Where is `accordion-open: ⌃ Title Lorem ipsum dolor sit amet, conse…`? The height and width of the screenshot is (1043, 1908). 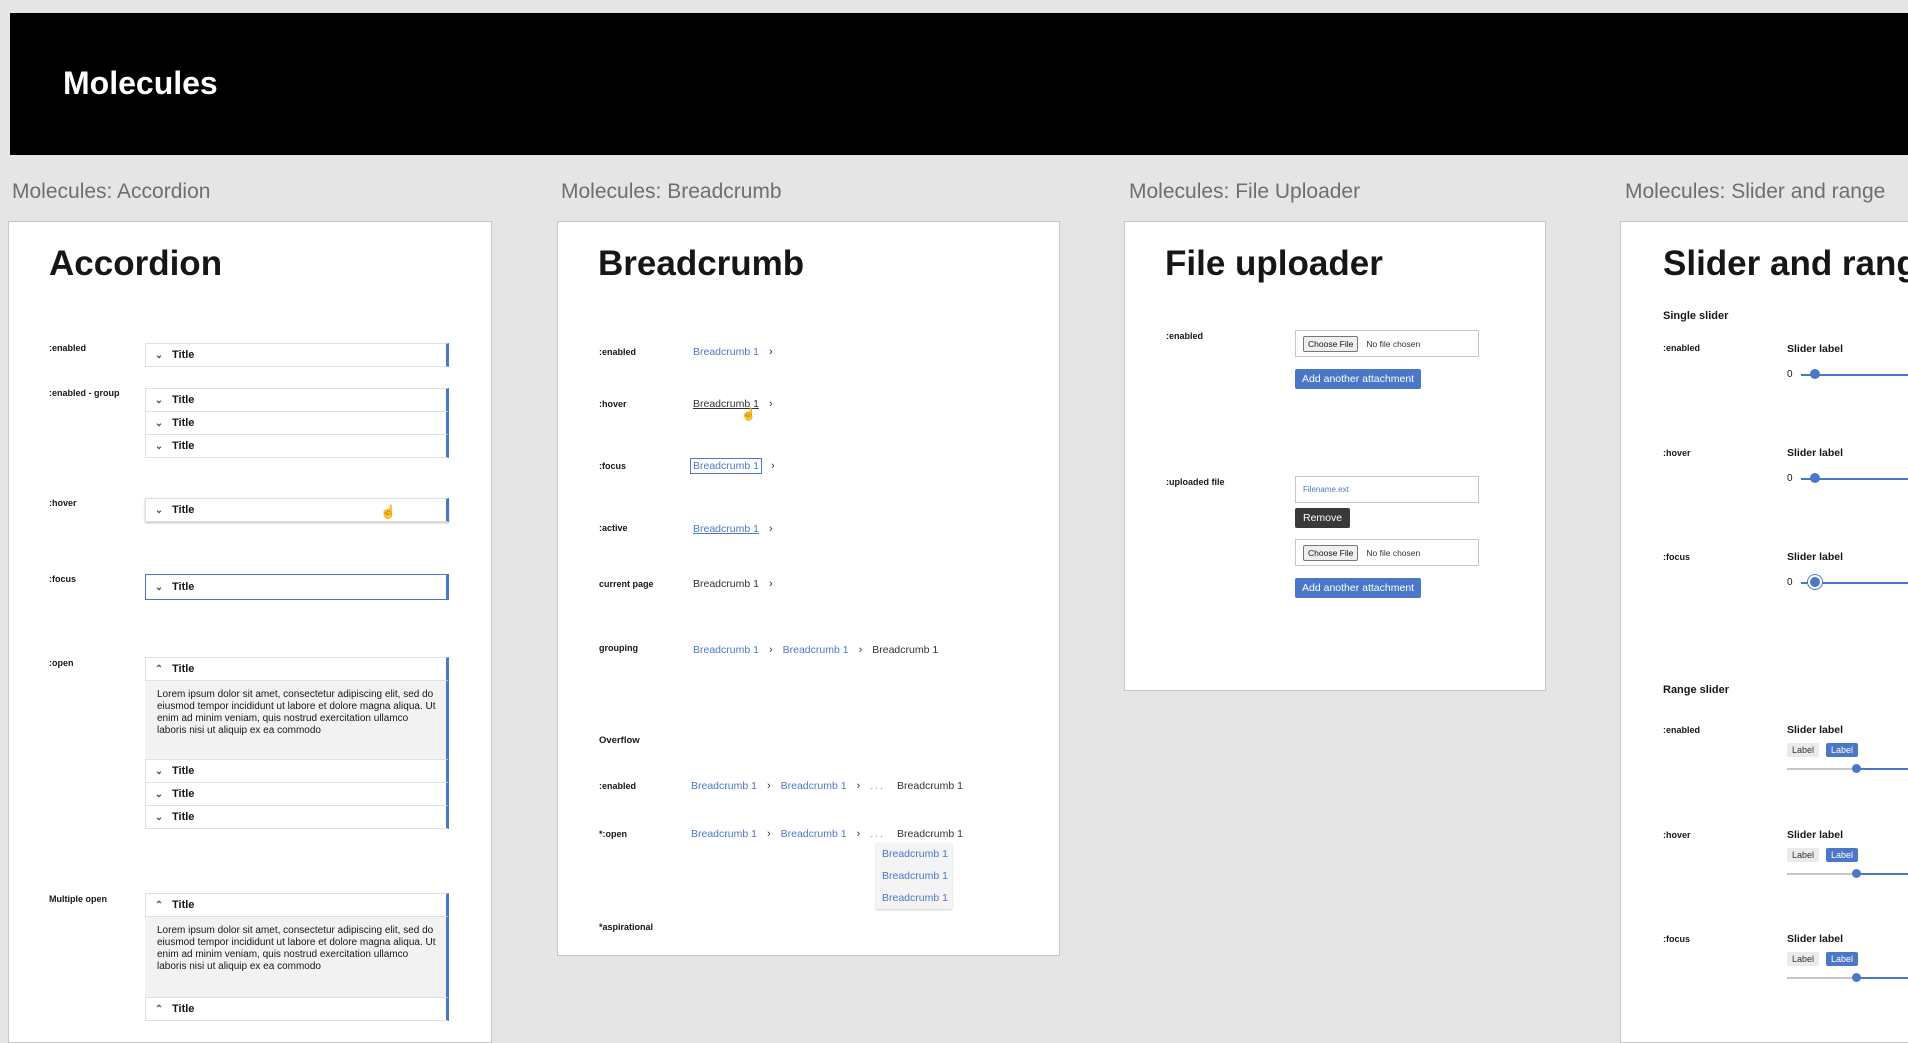 accordion-open: ⌃ Title Lorem ipsum dolor sit amet, conse… is located at coordinates (297, 743).